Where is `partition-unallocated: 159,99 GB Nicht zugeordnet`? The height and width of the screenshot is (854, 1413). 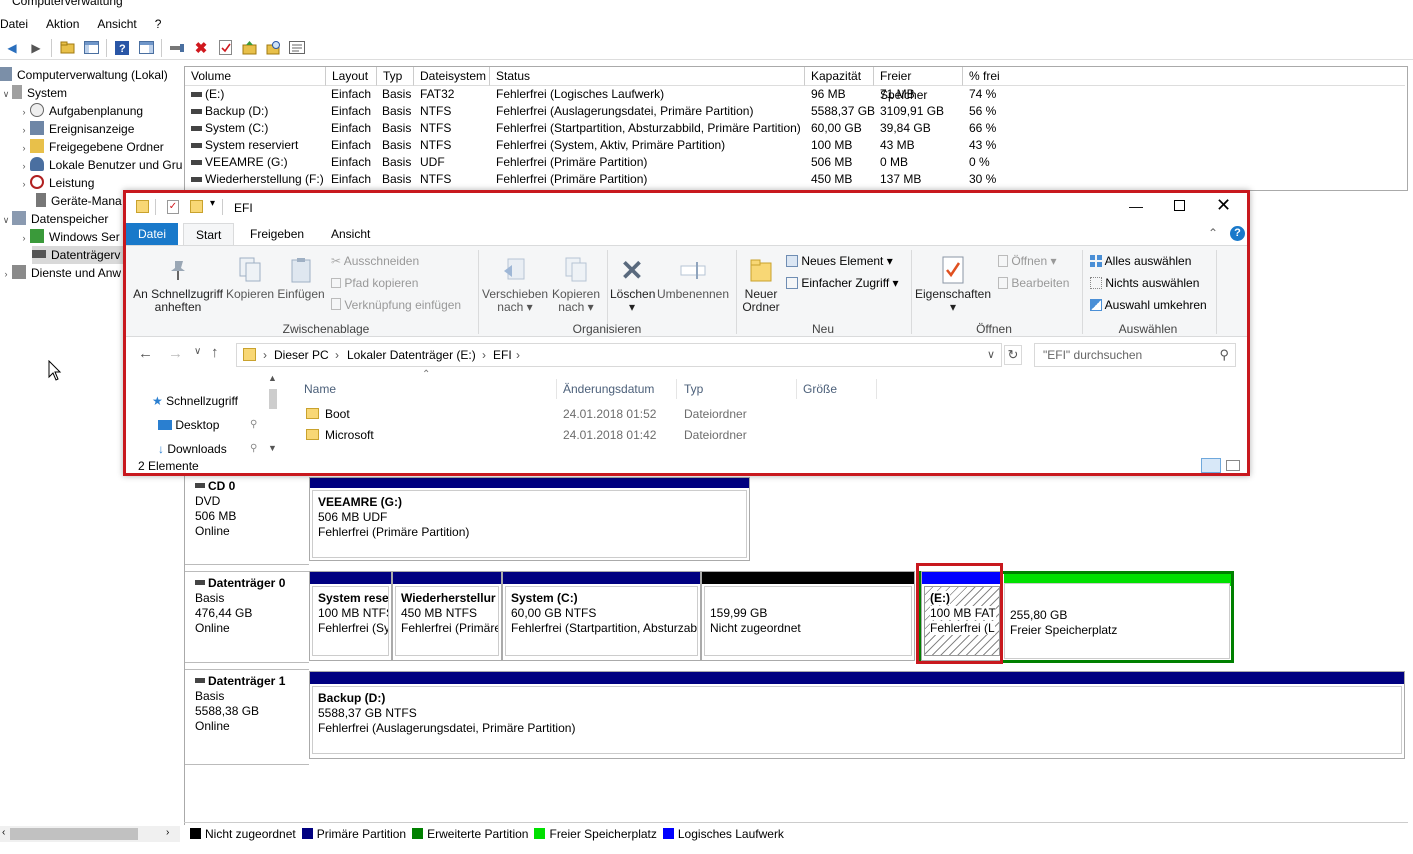
partition-unallocated: 159,99 GB Nicht zugeordnet is located at coordinates (808, 616).